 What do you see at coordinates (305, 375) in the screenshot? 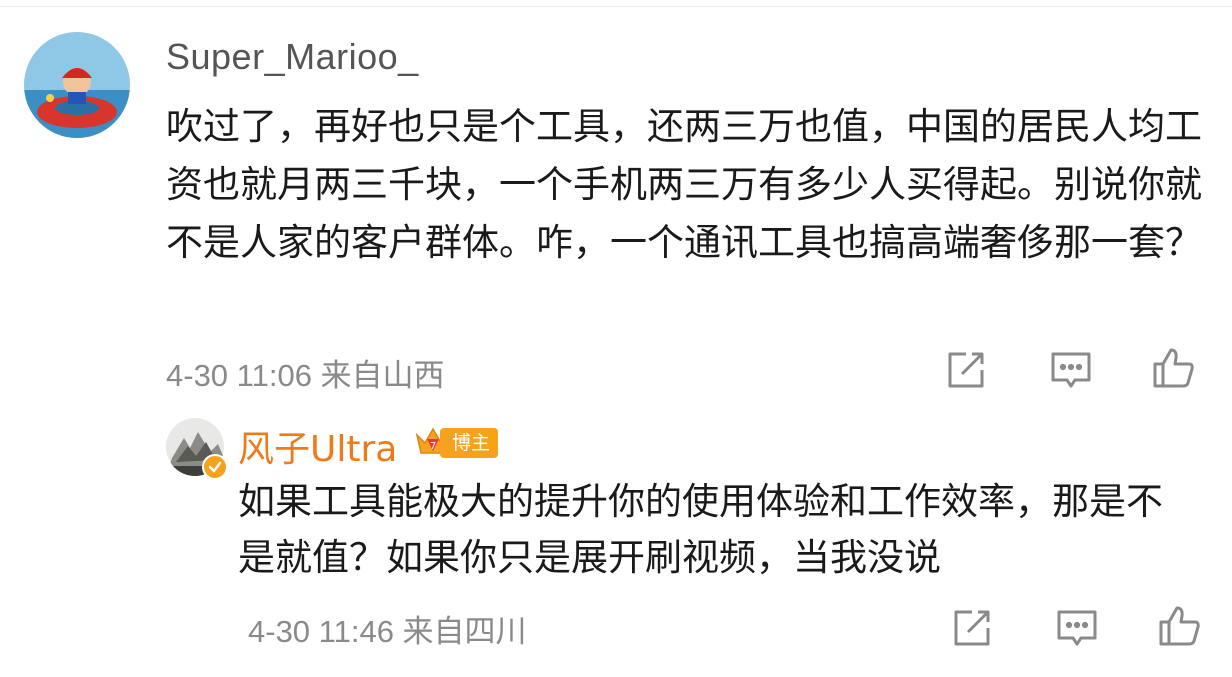
I see `comment-meta: 4-30 11:06 来自山西` at bounding box center [305, 375].